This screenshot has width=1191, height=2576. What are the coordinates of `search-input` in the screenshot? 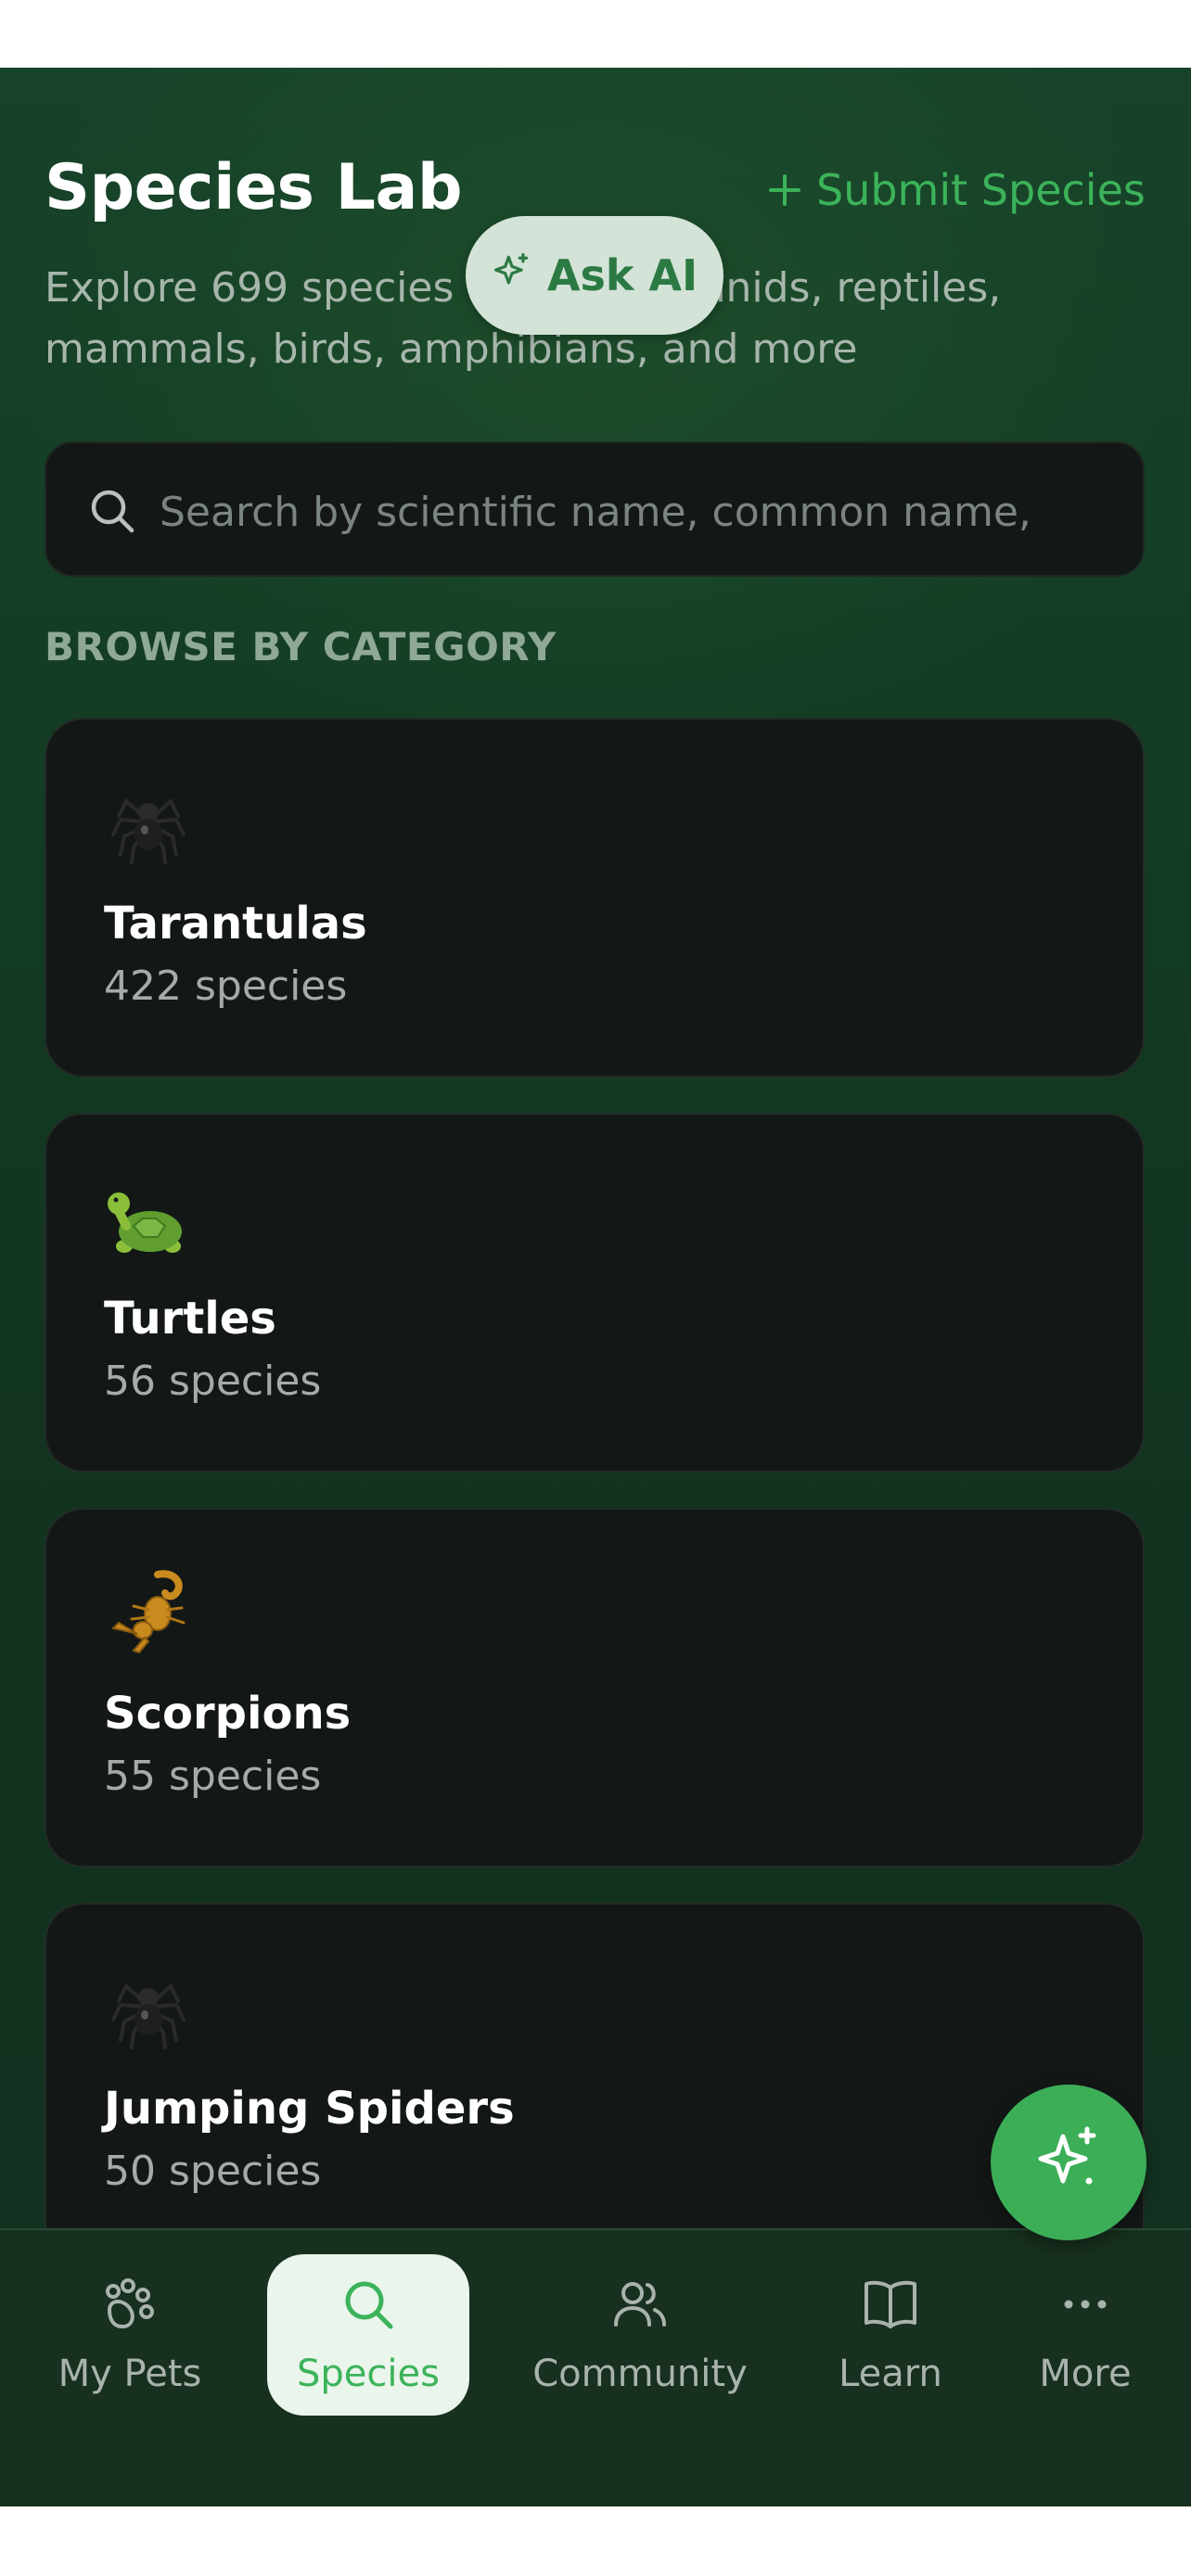 It's located at (642, 512).